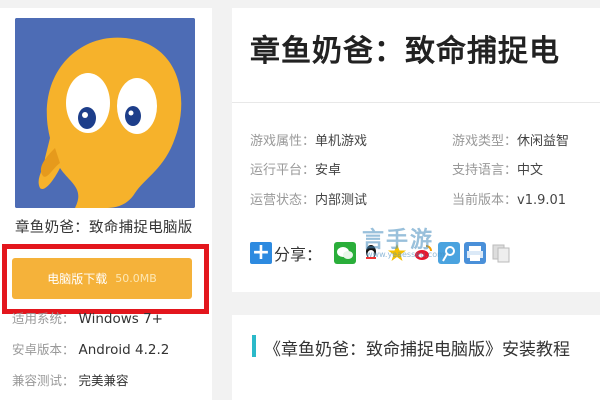 The image size is (600, 400). I want to click on app-octopus-icon, so click(105, 113).